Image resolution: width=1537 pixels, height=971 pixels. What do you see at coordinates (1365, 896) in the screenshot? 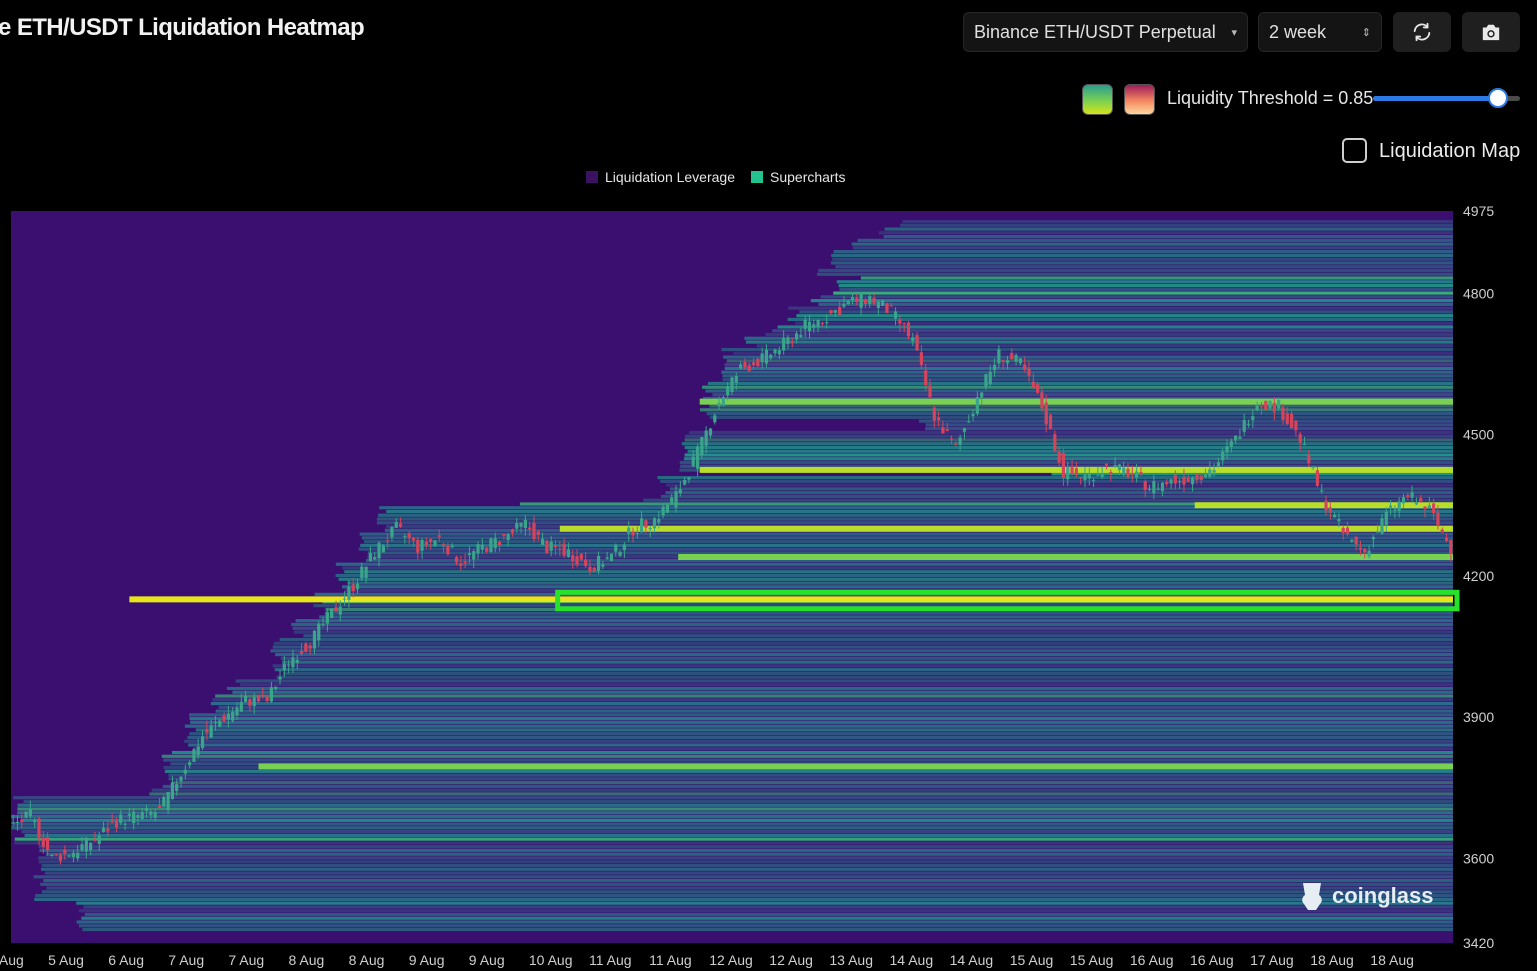
I see `watermark: coinglass` at bounding box center [1365, 896].